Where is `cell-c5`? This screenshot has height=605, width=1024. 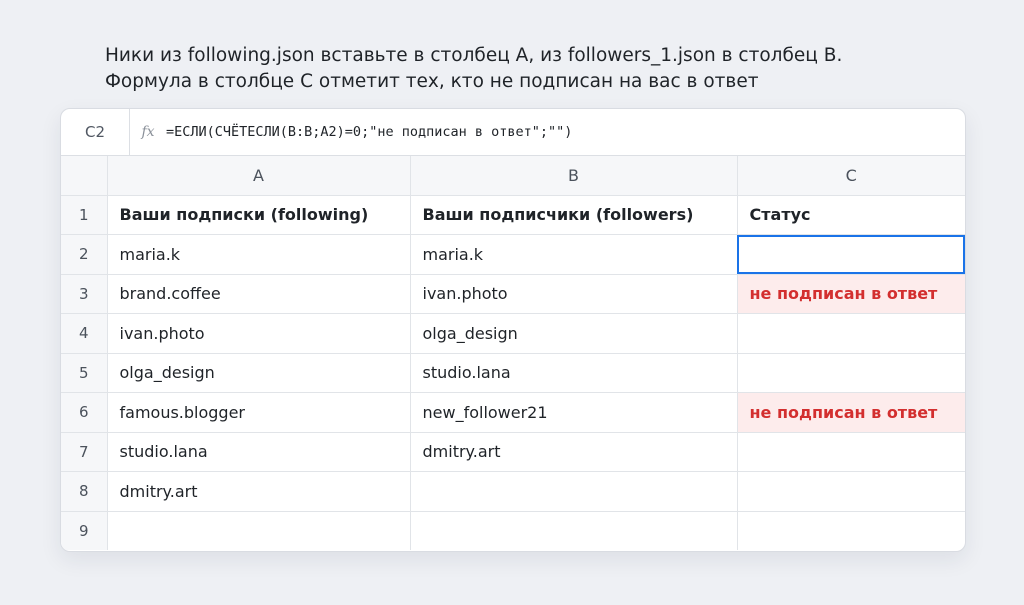
cell-c5 is located at coordinates (851, 373).